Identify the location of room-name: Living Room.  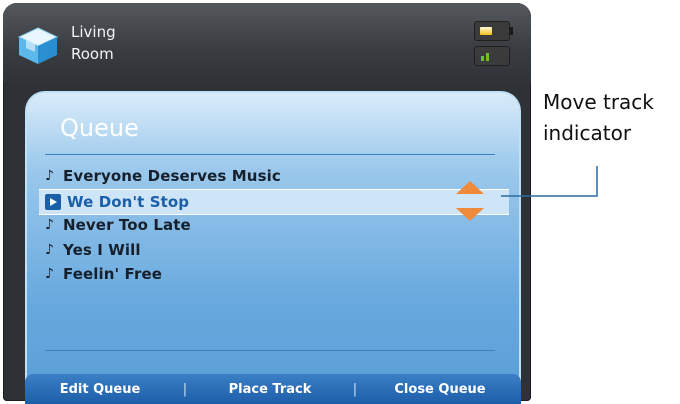
(93, 43).